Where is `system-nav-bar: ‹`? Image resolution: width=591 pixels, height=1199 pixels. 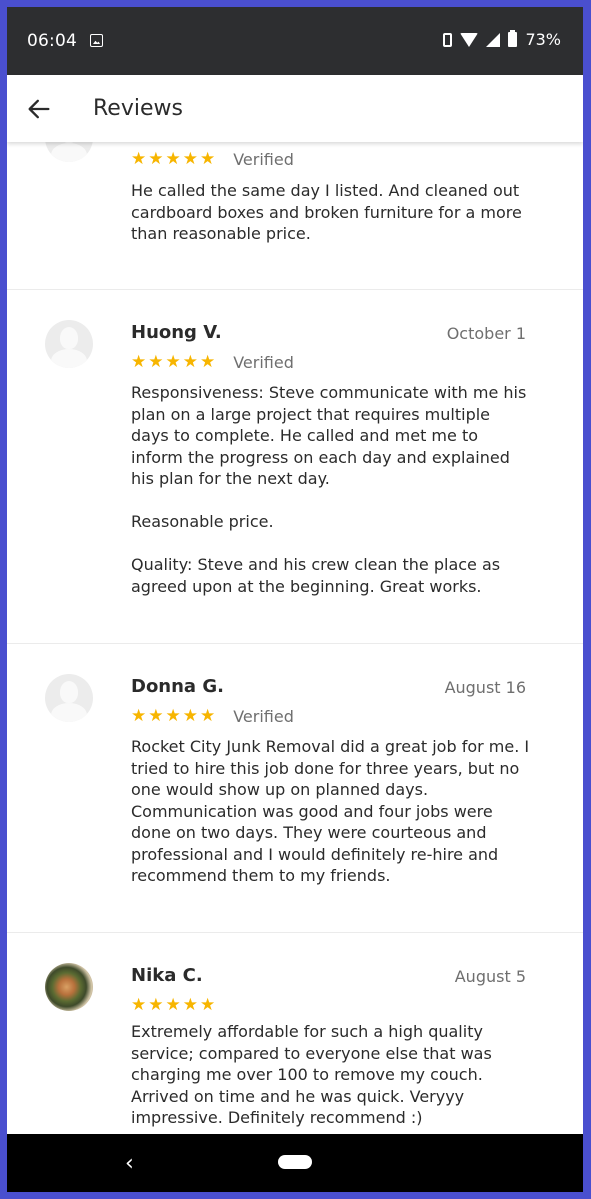
system-nav-bar: ‹ is located at coordinates (295, 1163).